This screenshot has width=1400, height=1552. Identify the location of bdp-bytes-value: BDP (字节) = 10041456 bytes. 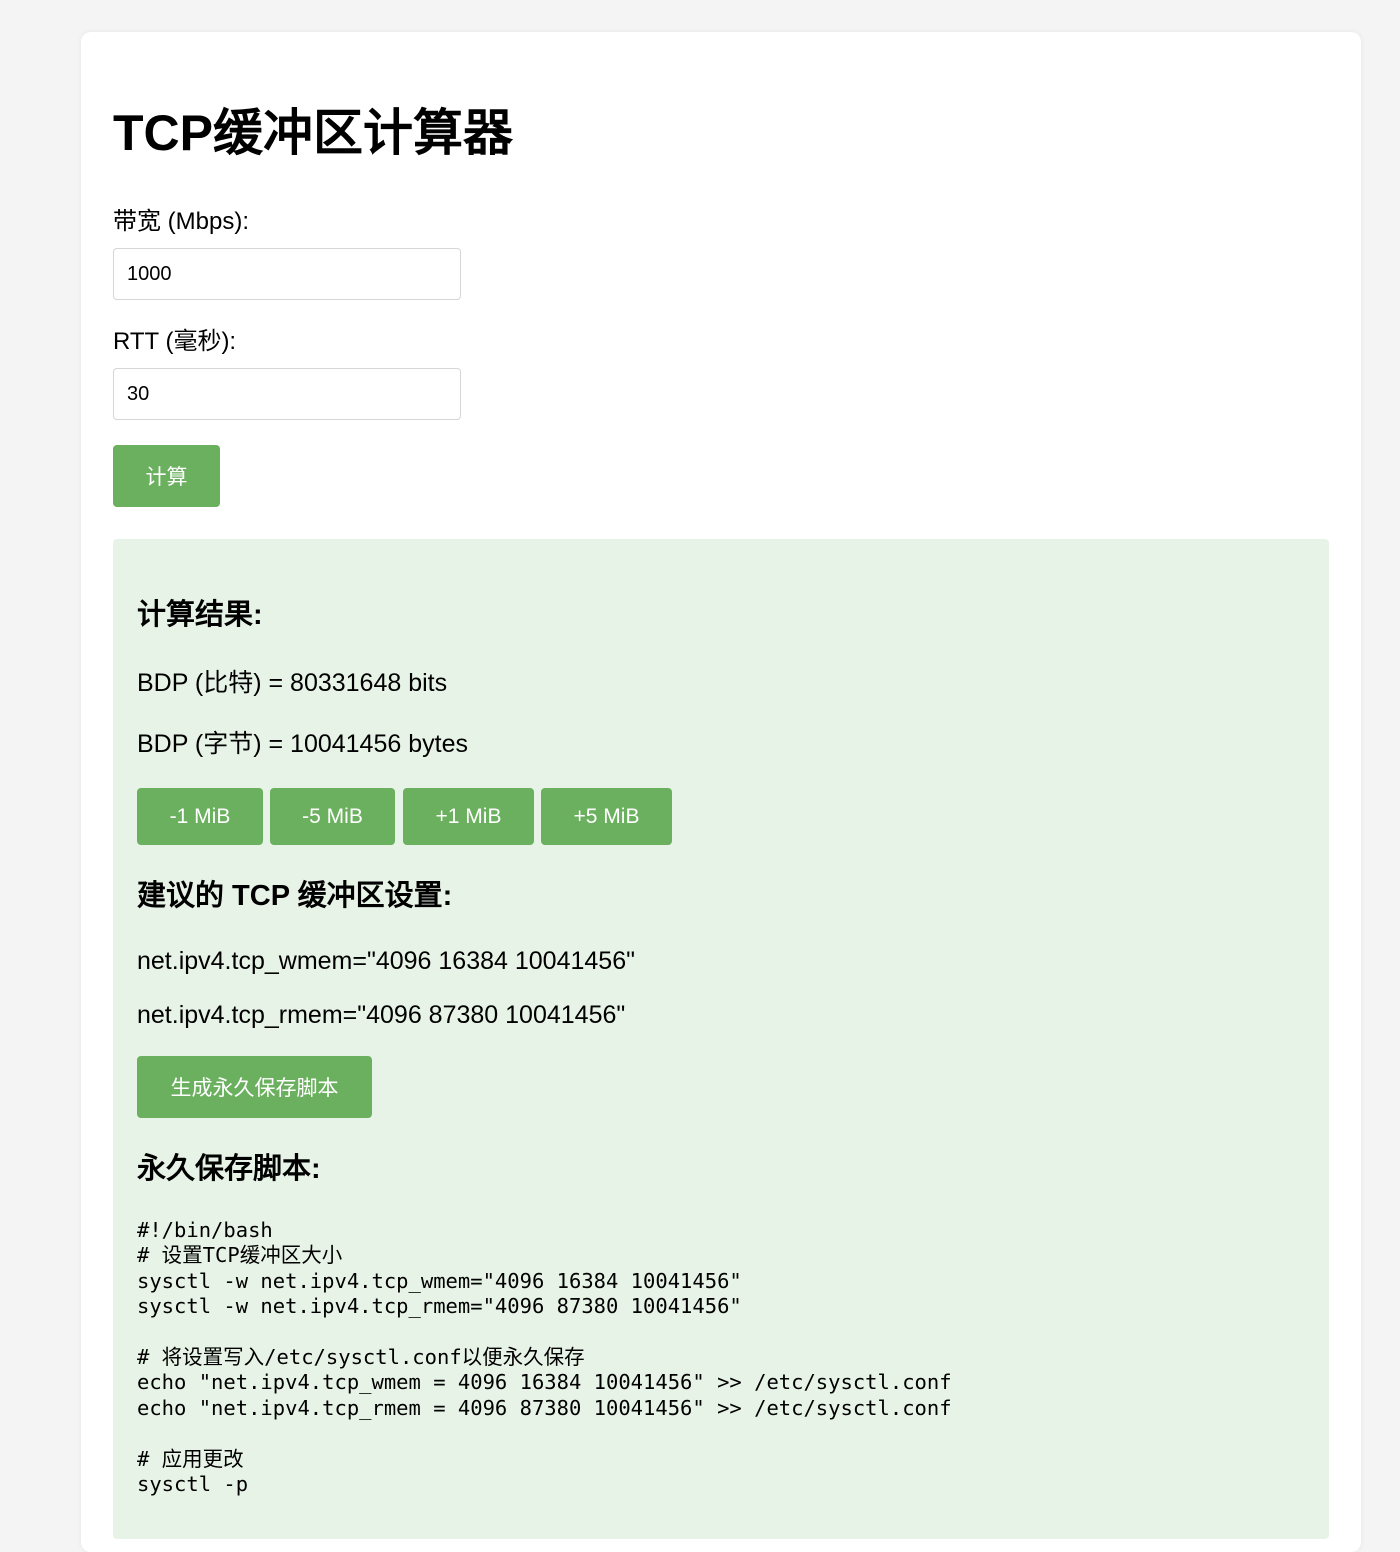
(302, 744).